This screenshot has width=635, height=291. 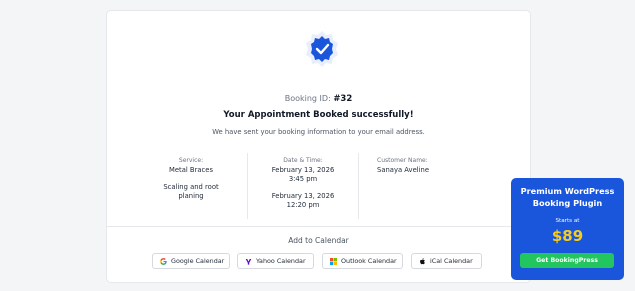 What do you see at coordinates (438, 186) in the screenshot?
I see `customer-column: Customer Name: Sanaya Aveline` at bounding box center [438, 186].